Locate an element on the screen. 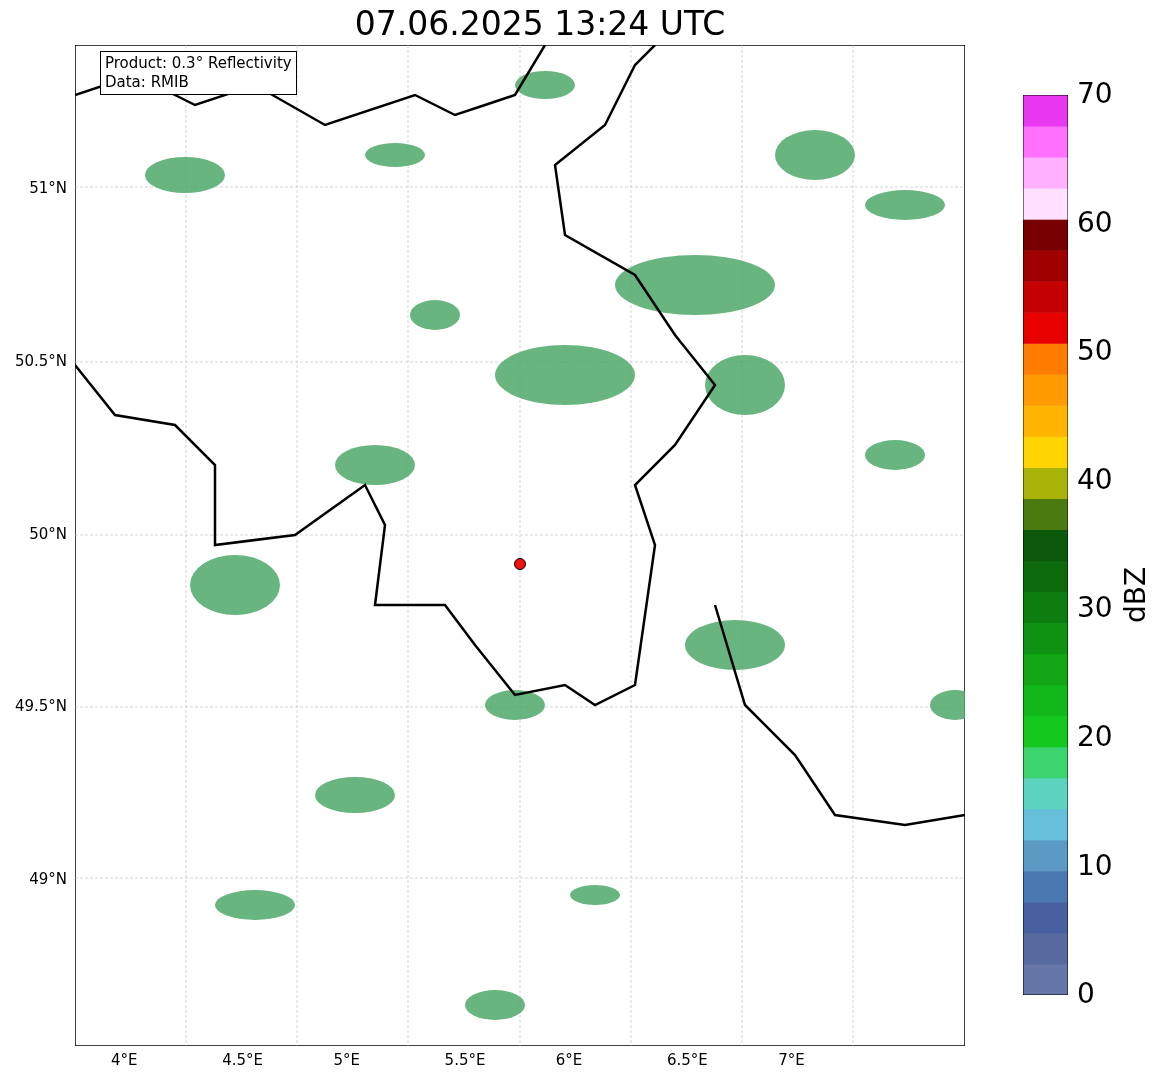  colorbar-tick: 10 is located at coordinates (1095, 865).